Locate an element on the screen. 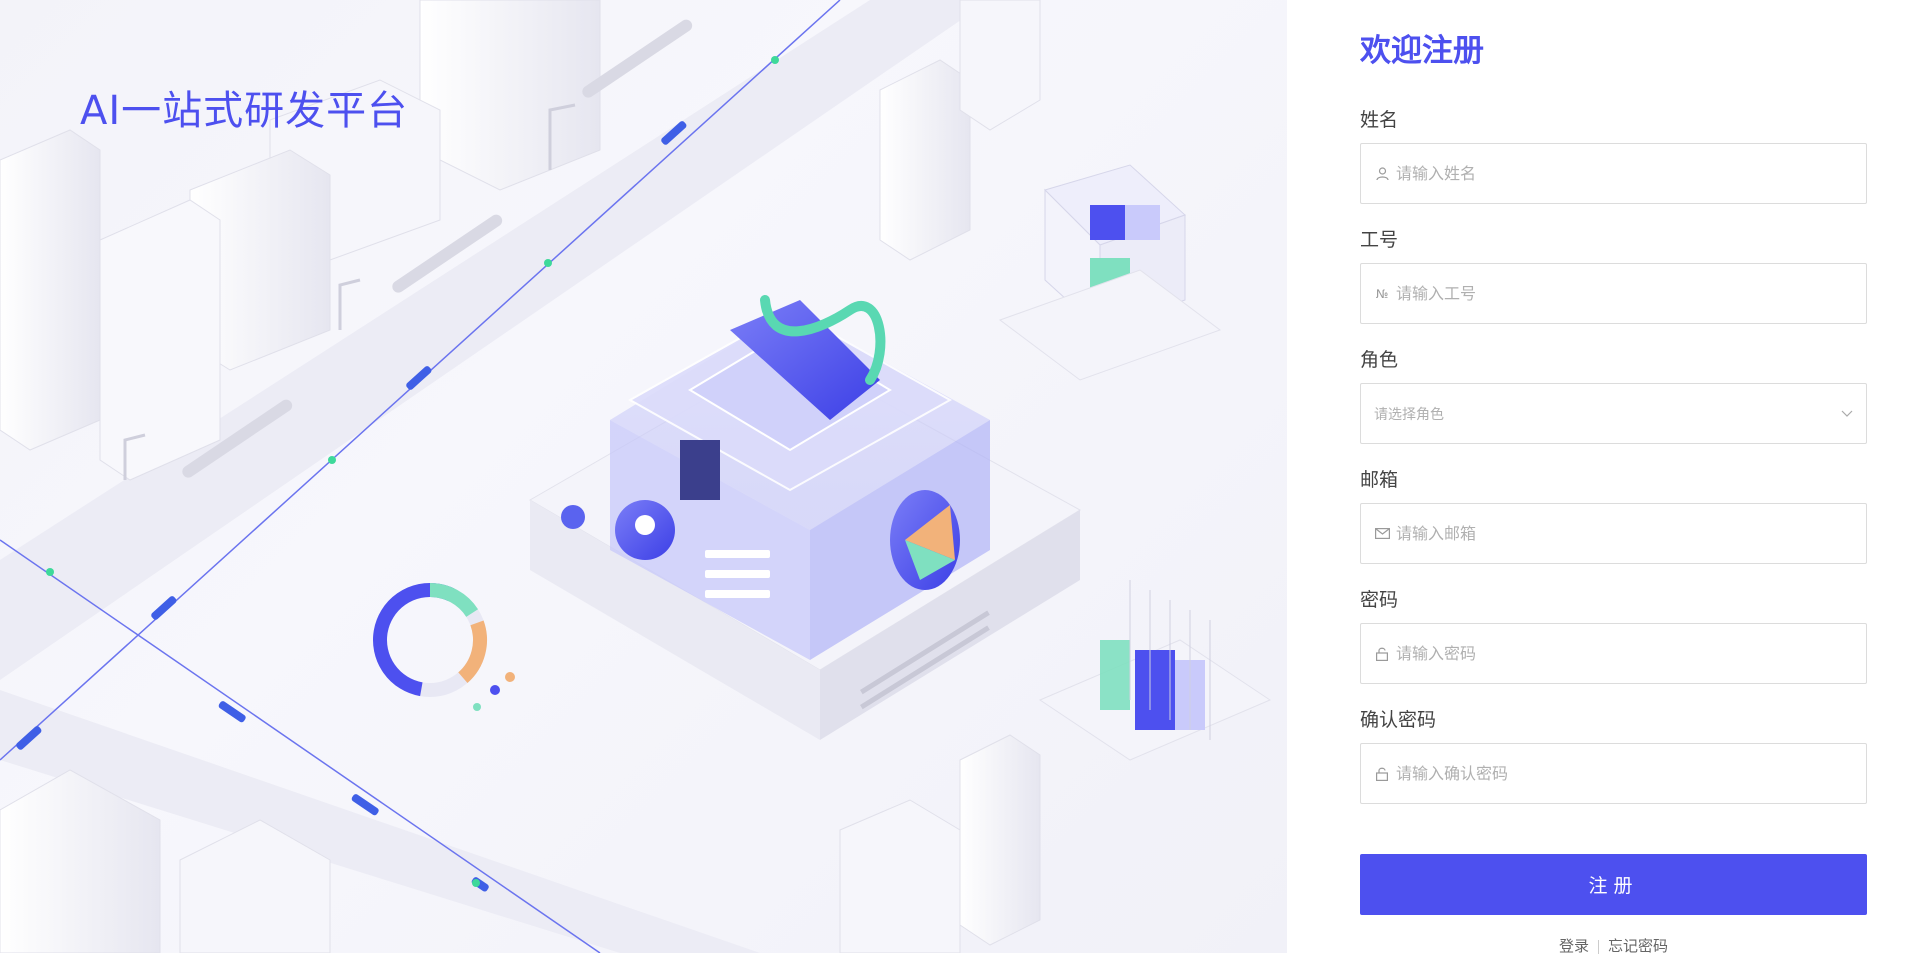  name-field: 姓名 is located at coordinates (1613, 155).